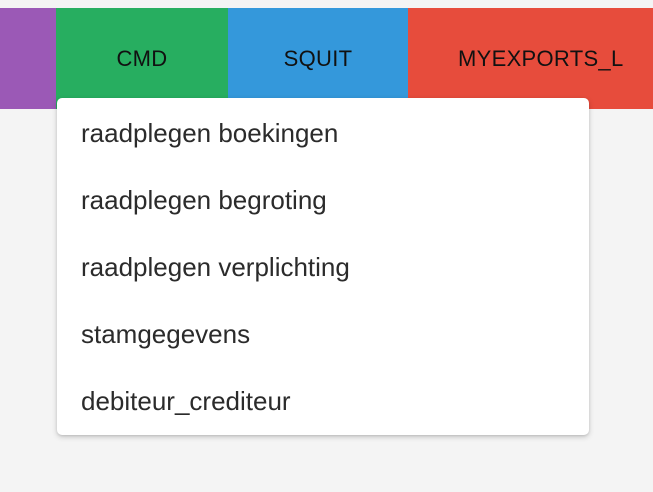  I want to click on menu-item-raadplegen-begroting: raadplegen begroting, so click(323, 200).